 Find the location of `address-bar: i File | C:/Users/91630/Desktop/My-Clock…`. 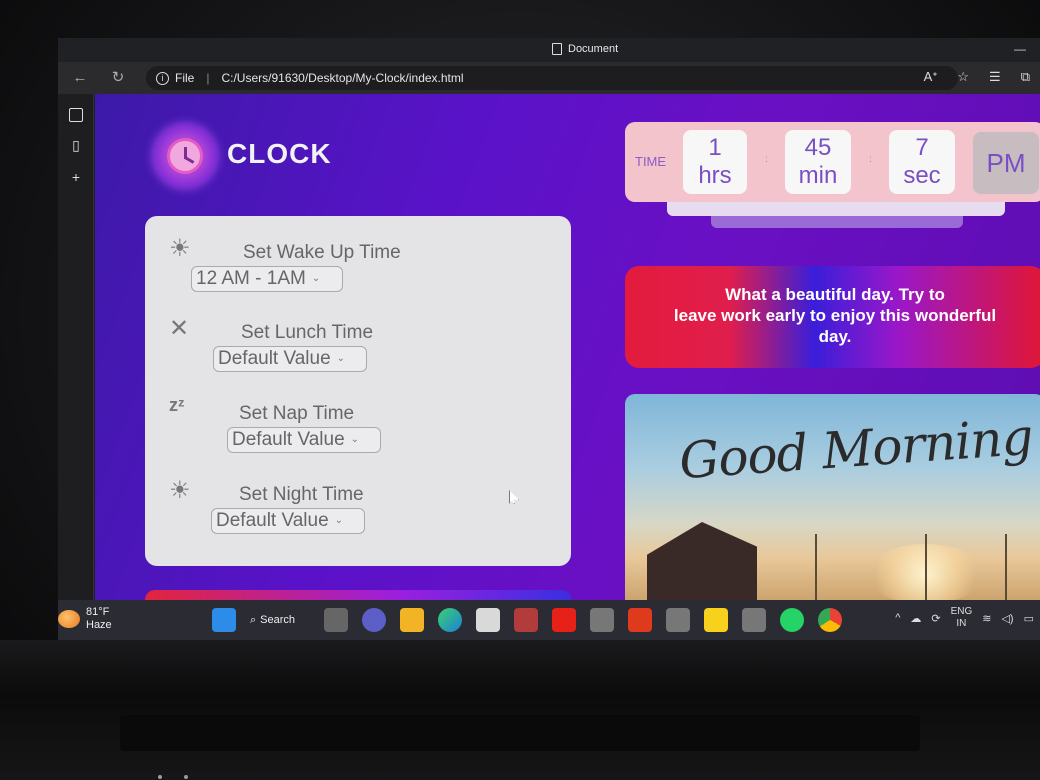

address-bar: i File | C:/Users/91630/Desktop/My-Clock… is located at coordinates (552, 78).